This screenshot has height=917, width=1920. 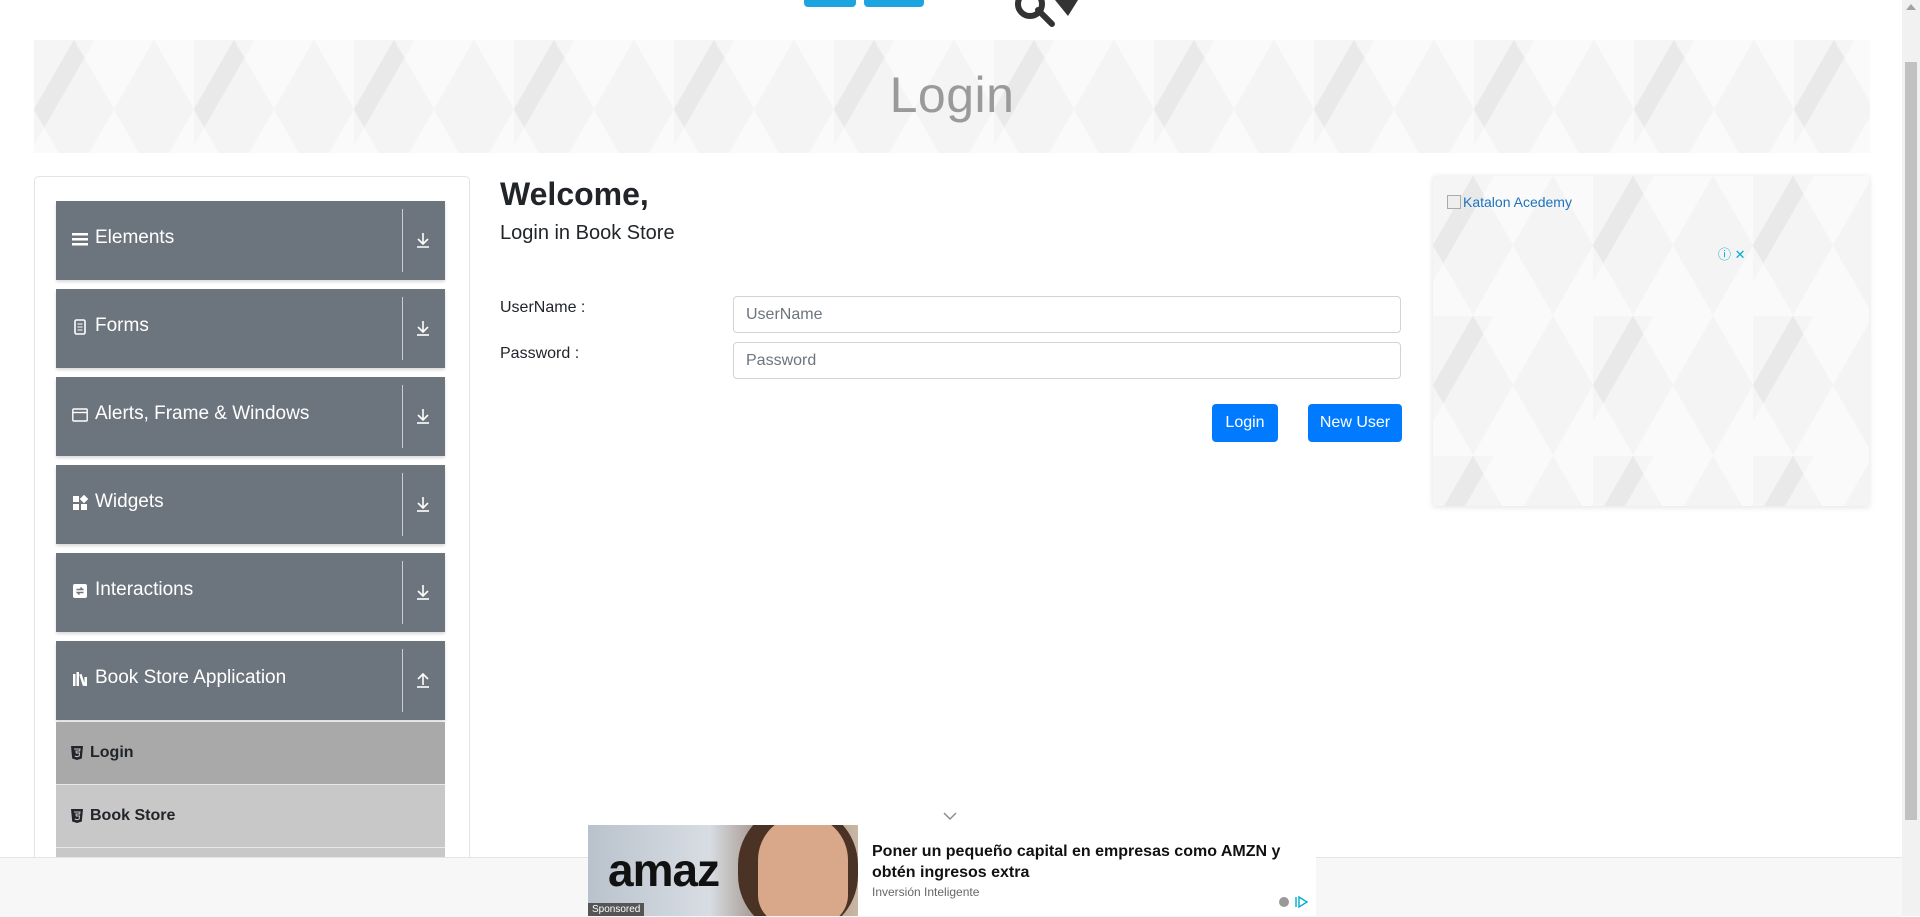 What do you see at coordinates (250, 240) in the screenshot?
I see `sidebar-group-elements: Elements` at bounding box center [250, 240].